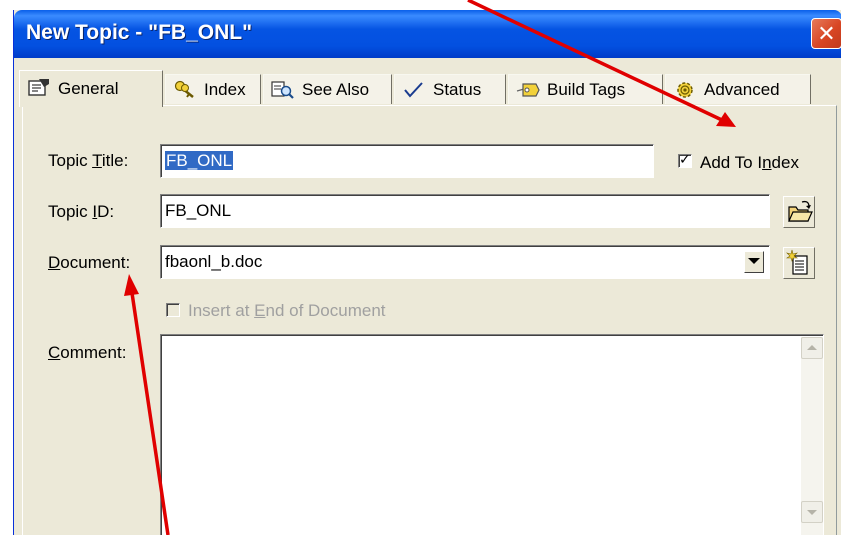 This screenshot has width=841, height=535. Describe the element at coordinates (89, 262) in the screenshot. I see `document-label: Document:` at that location.